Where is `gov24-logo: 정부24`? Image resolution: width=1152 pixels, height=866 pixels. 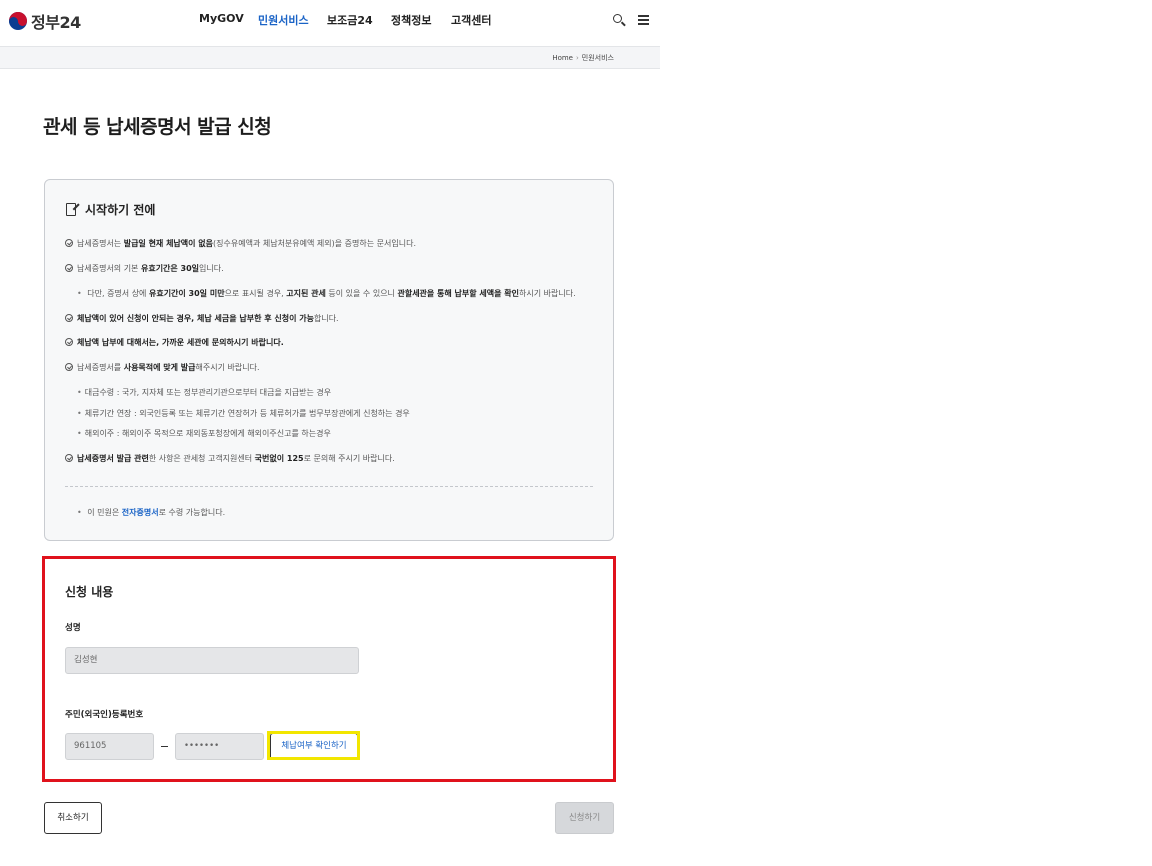
gov24-logo: 정부24 is located at coordinates (45, 21).